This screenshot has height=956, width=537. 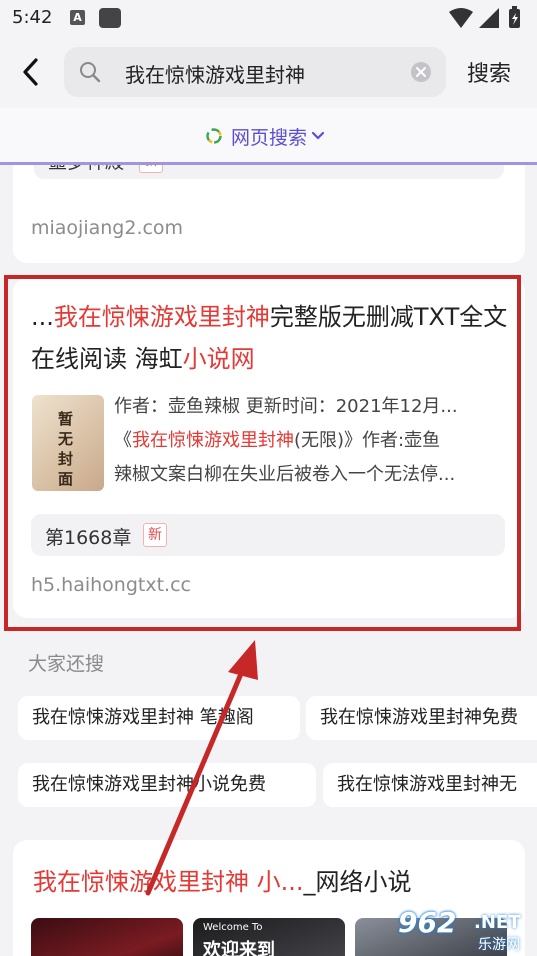 What do you see at coordinates (66, 664) in the screenshot?
I see `related-searches-title: 大家还搜` at bounding box center [66, 664].